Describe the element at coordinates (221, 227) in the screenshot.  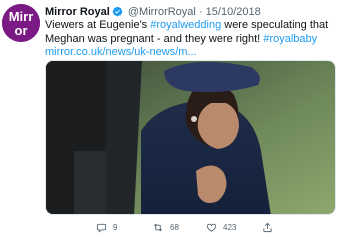
I see `like-button: 423` at that location.